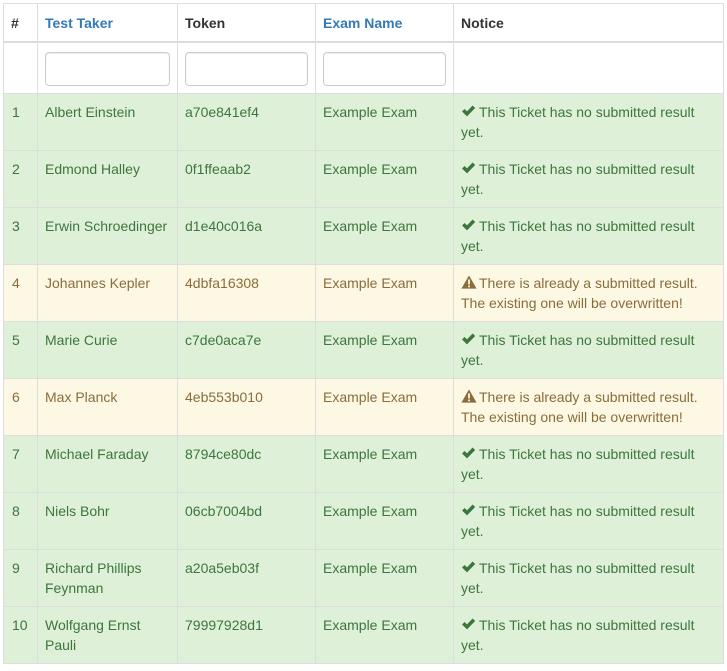  What do you see at coordinates (246, 179) in the screenshot?
I see `token-value: 0f1ffeaab2` at bounding box center [246, 179].